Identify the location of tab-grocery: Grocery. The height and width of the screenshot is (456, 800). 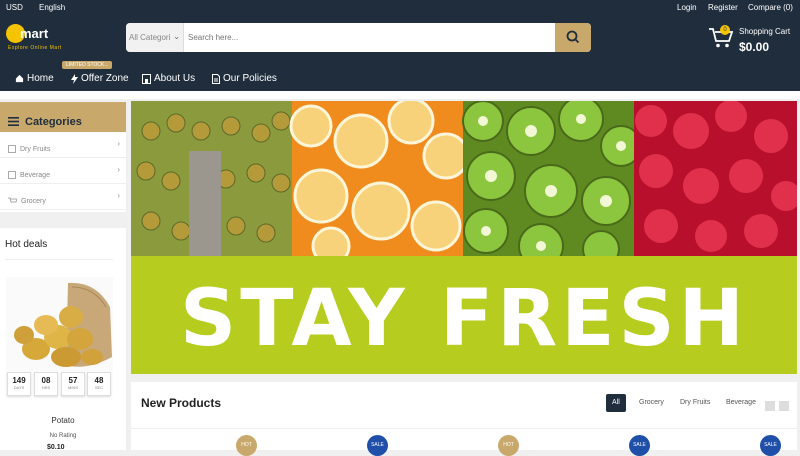
(651, 403).